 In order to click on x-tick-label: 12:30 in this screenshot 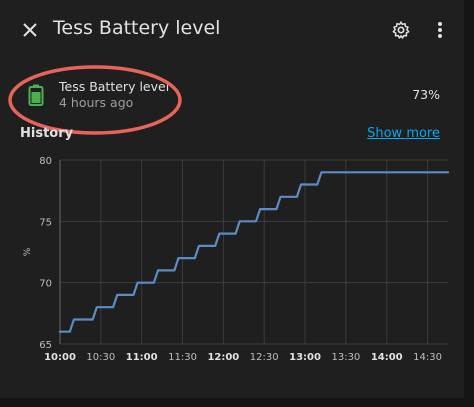, I will do `click(264, 357)`.